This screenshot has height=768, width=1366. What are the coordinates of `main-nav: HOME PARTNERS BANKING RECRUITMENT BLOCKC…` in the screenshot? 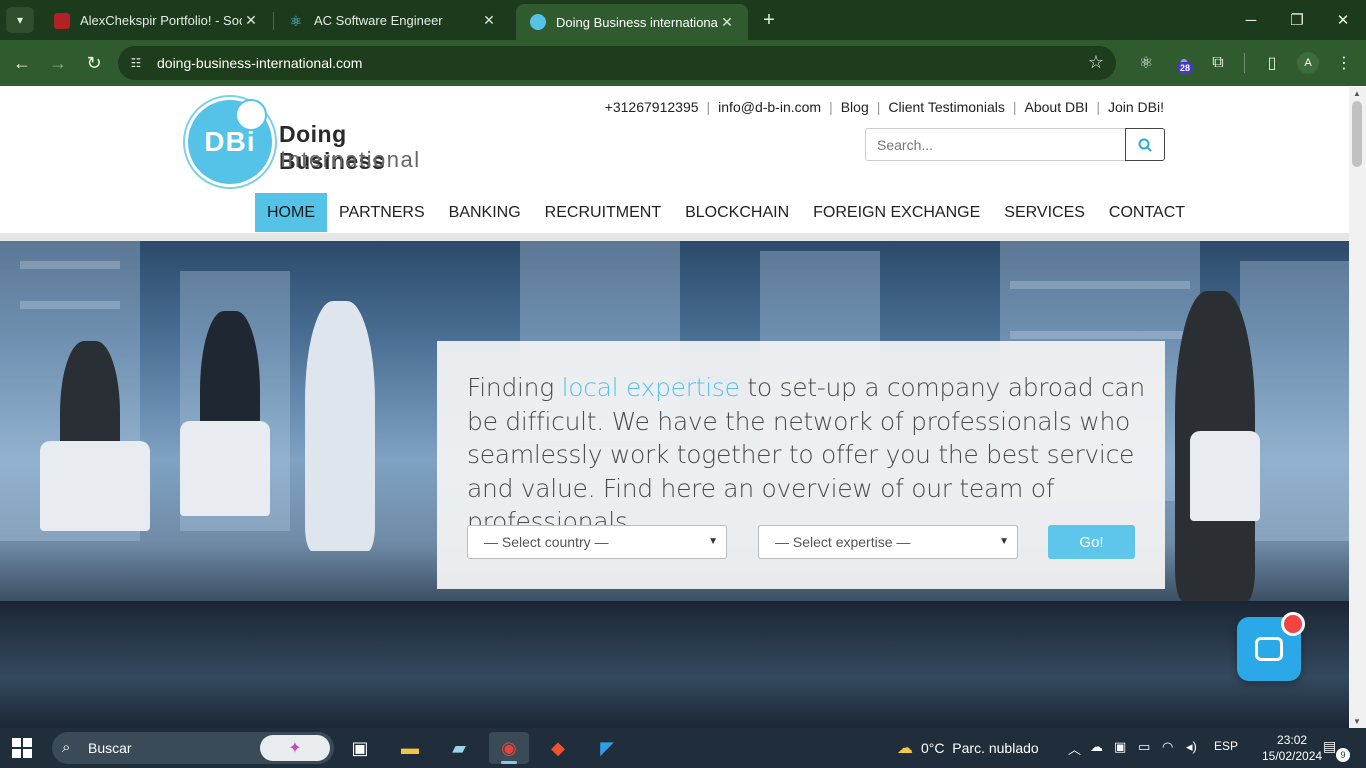 It's located at (726, 212).